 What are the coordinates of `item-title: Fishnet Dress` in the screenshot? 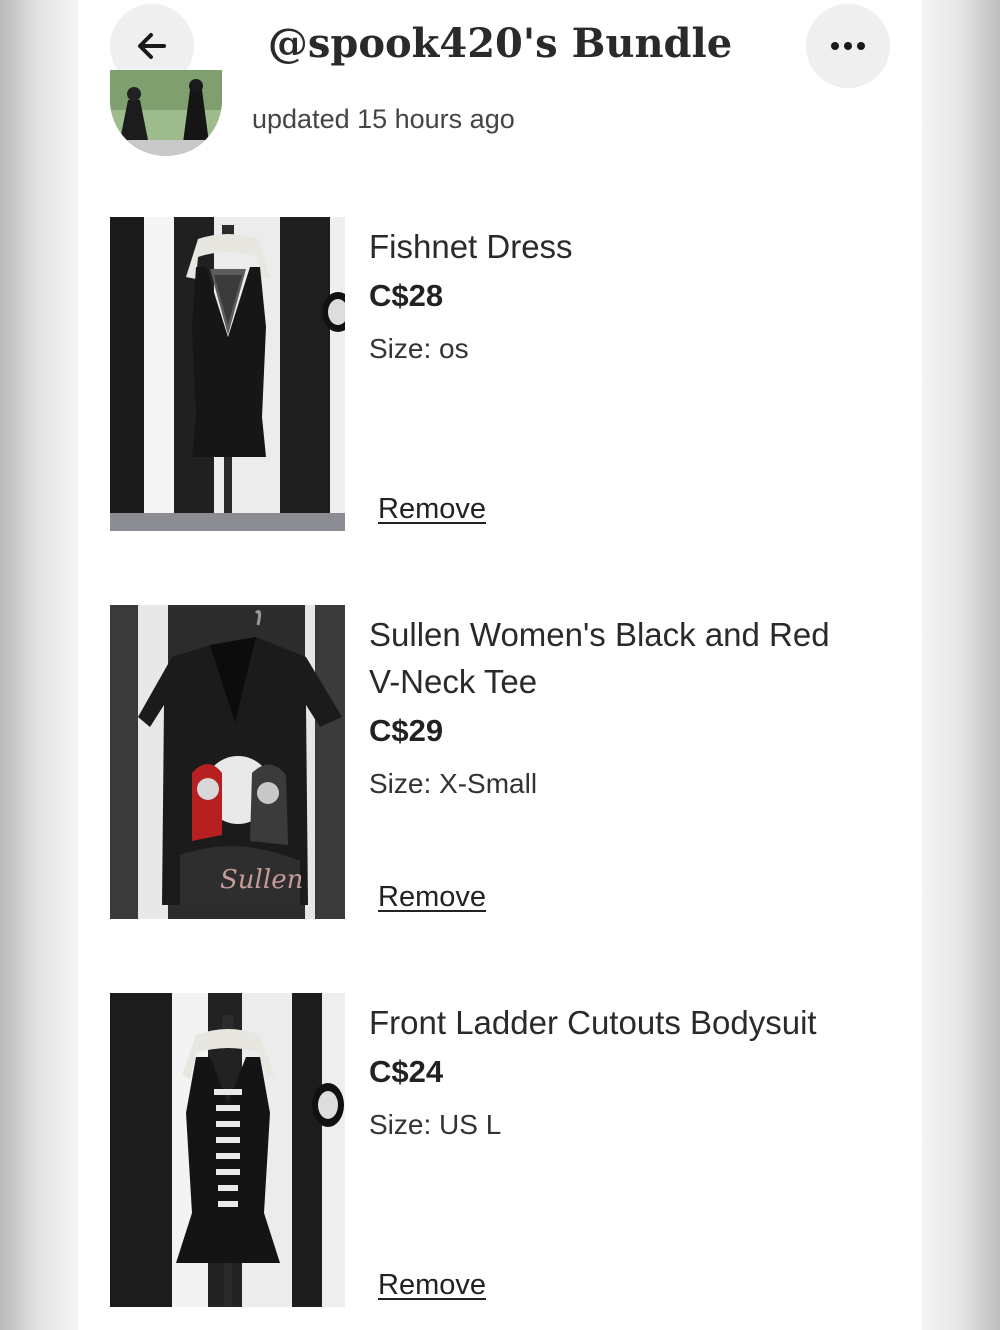 It's located at (604, 246).